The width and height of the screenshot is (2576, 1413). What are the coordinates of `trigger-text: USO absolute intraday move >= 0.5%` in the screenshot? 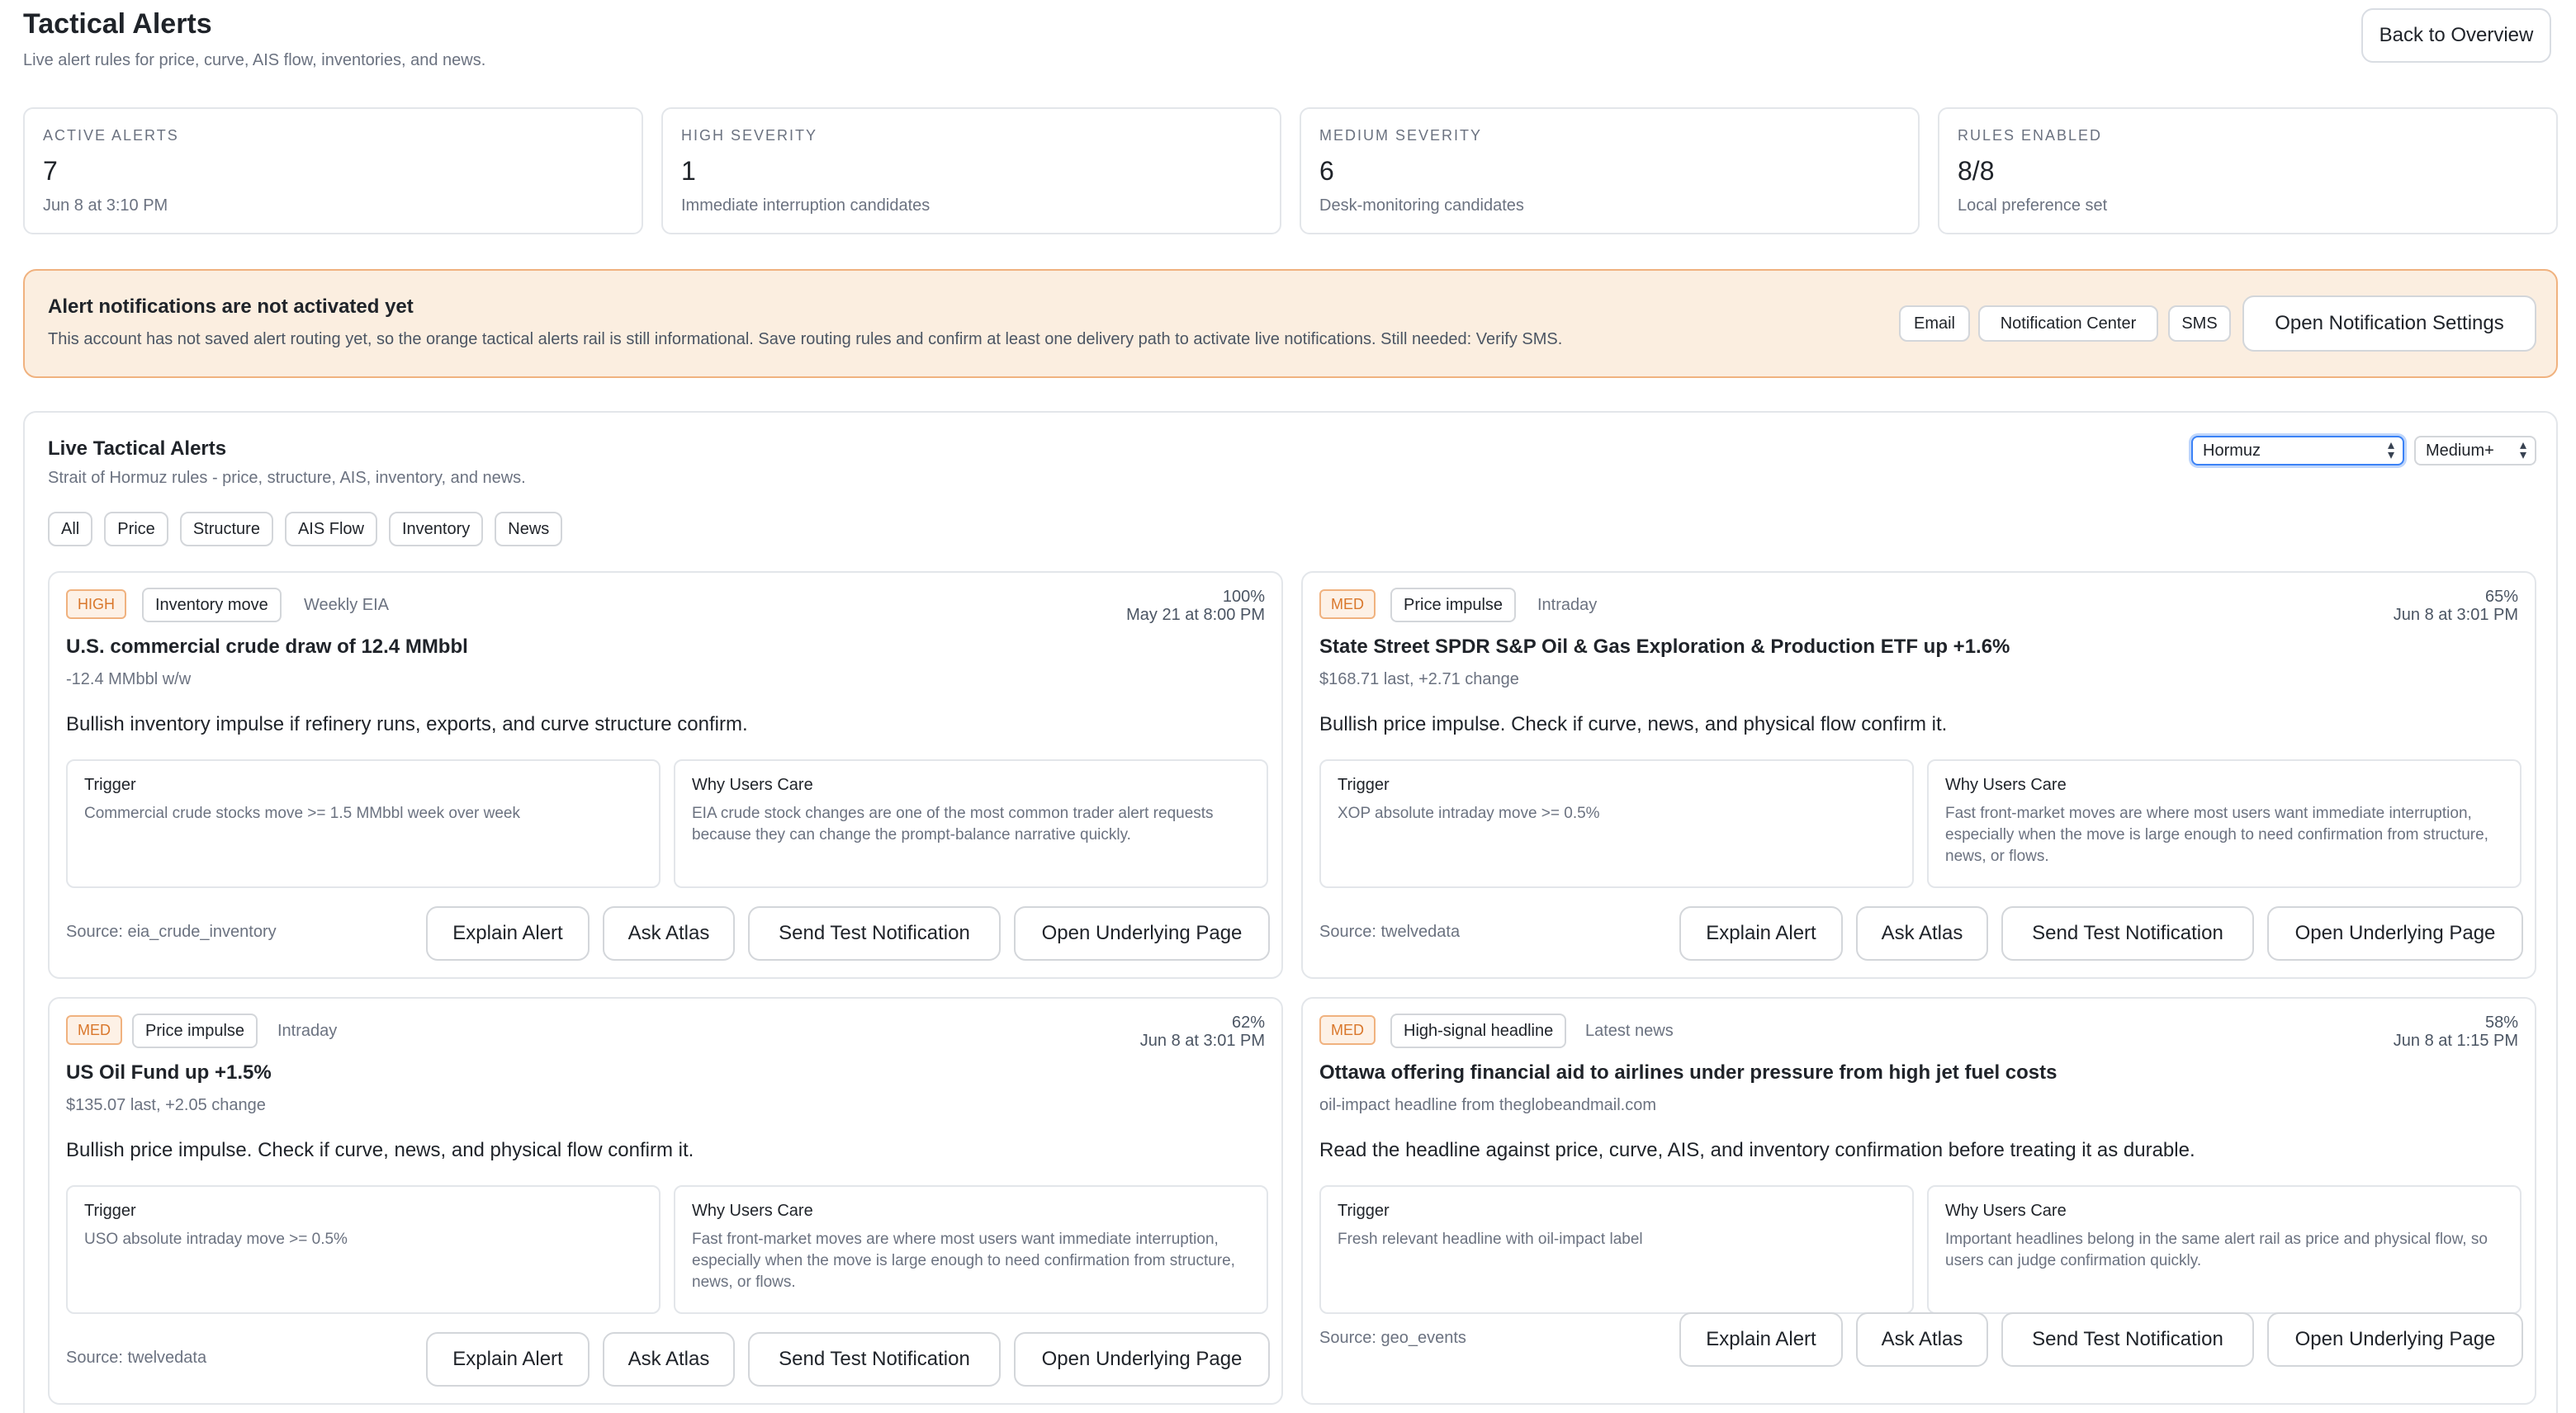 It's located at (216, 1239).